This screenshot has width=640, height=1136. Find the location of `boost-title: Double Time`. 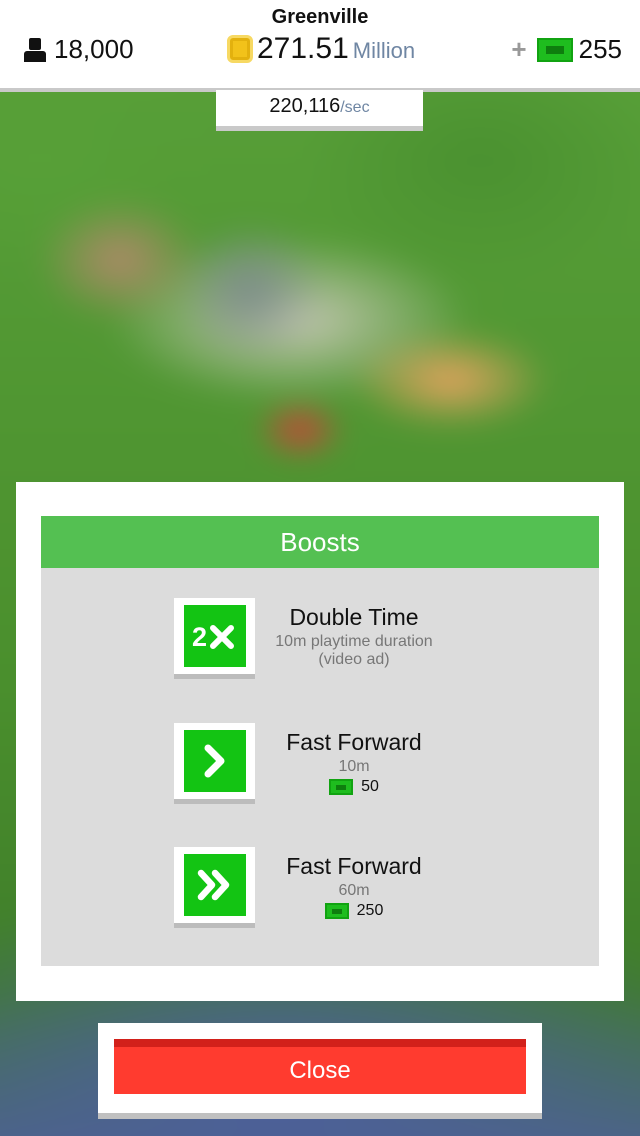

boost-title: Double Time is located at coordinates (354, 617).